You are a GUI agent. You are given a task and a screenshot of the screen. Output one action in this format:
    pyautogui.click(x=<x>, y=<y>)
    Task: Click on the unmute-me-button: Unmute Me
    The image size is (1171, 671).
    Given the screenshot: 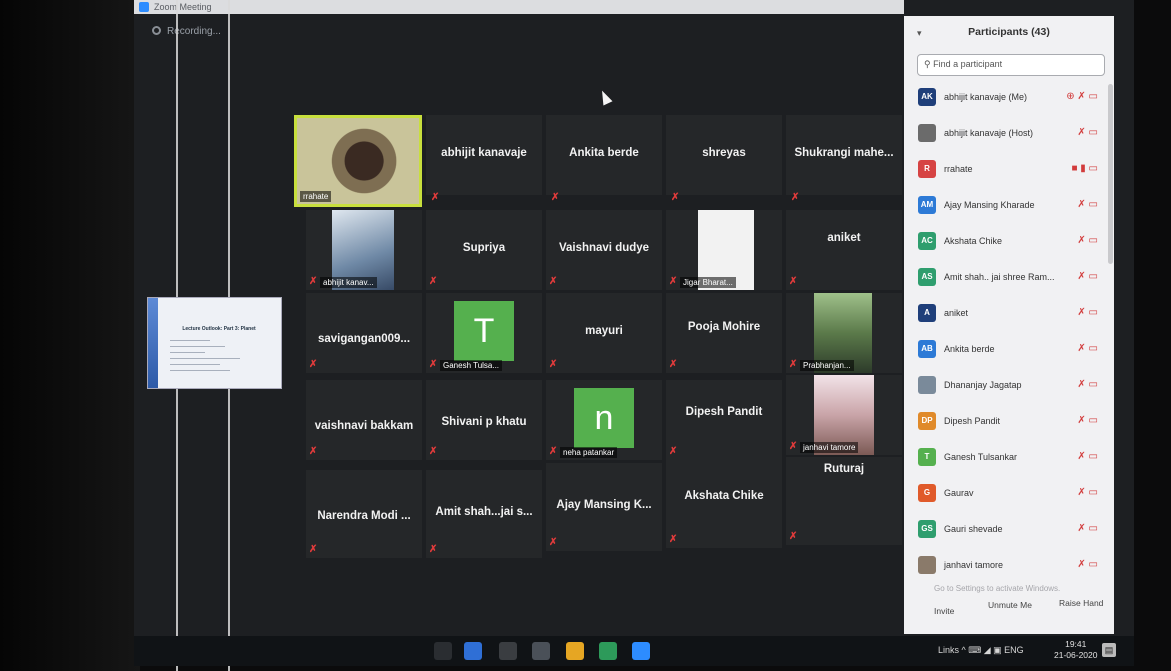 What is the action you would take?
    pyautogui.click(x=1010, y=605)
    